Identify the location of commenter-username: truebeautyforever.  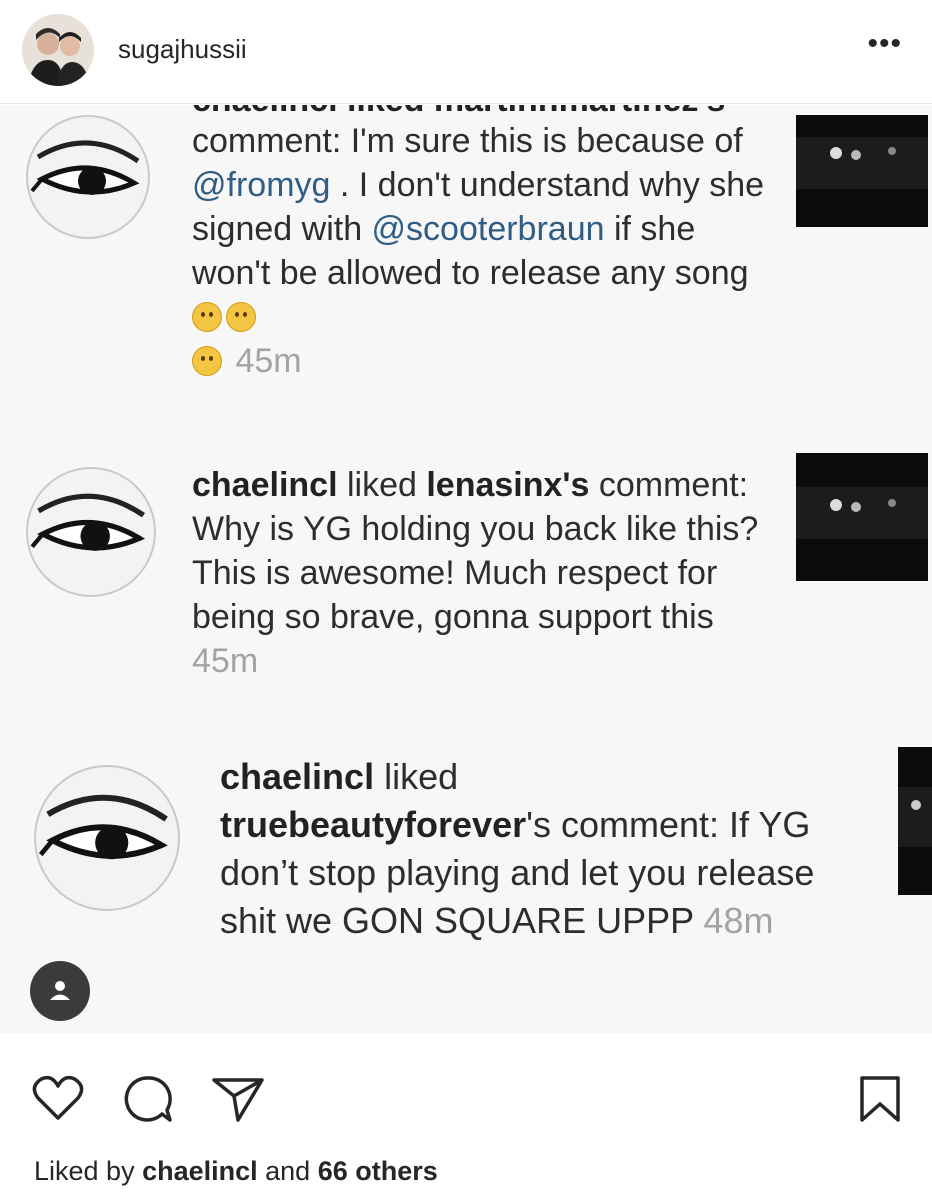
(373, 824).